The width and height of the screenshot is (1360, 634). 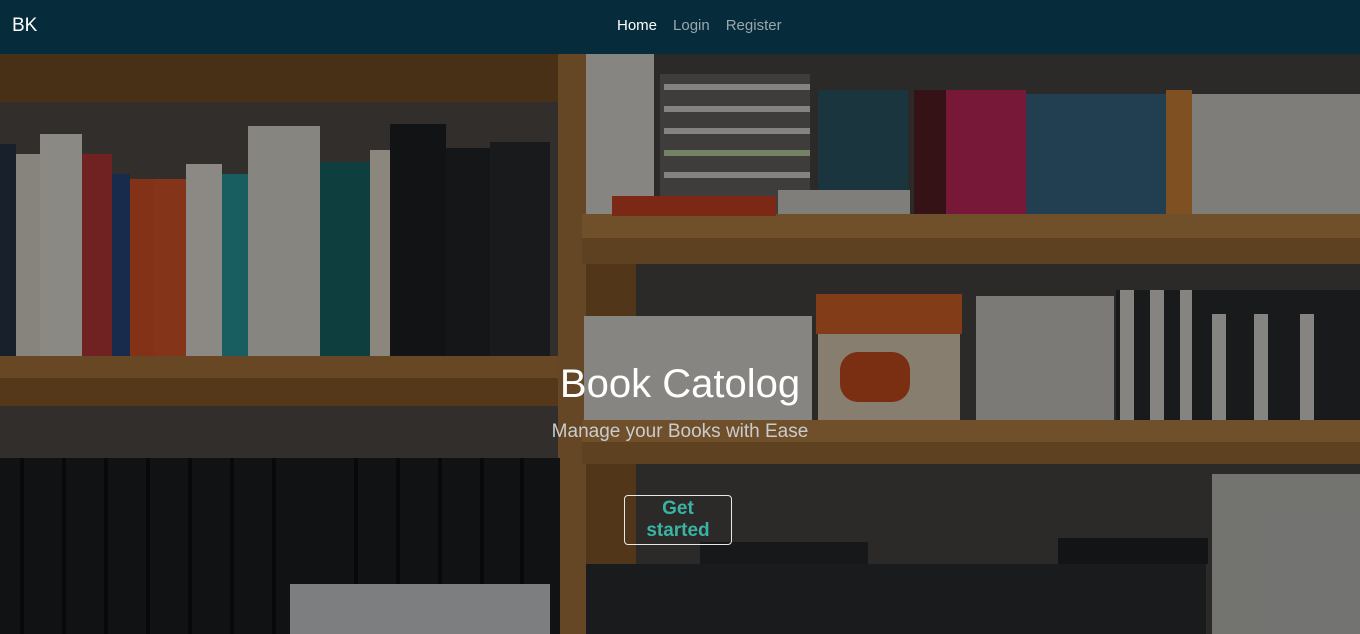 What do you see at coordinates (637, 25) in the screenshot?
I see `nav-link-home: Home` at bounding box center [637, 25].